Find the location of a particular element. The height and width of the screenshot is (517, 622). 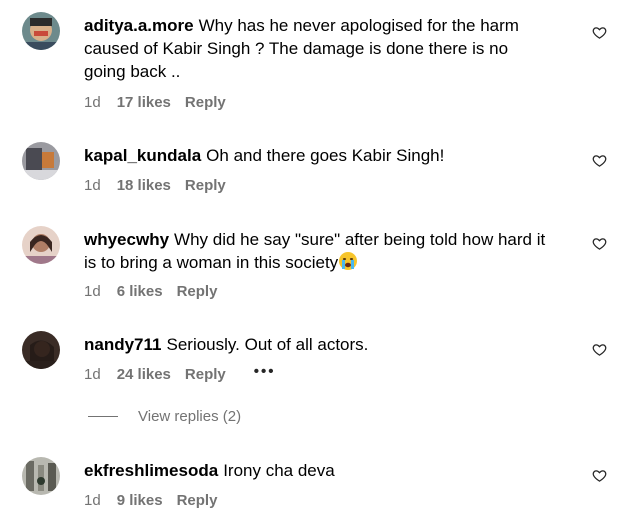

comment-text: nandy711 Seriously. Out of all actors. is located at coordinates (319, 344).